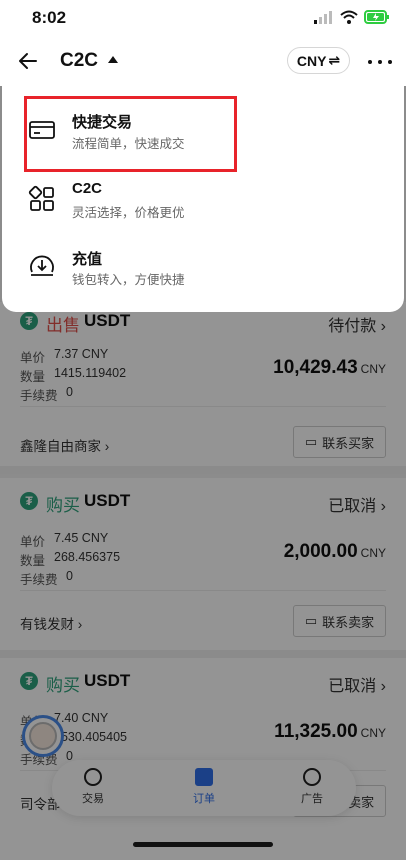 This screenshot has height=860, width=406. I want to click on currency-label: CNY, so click(311, 60).